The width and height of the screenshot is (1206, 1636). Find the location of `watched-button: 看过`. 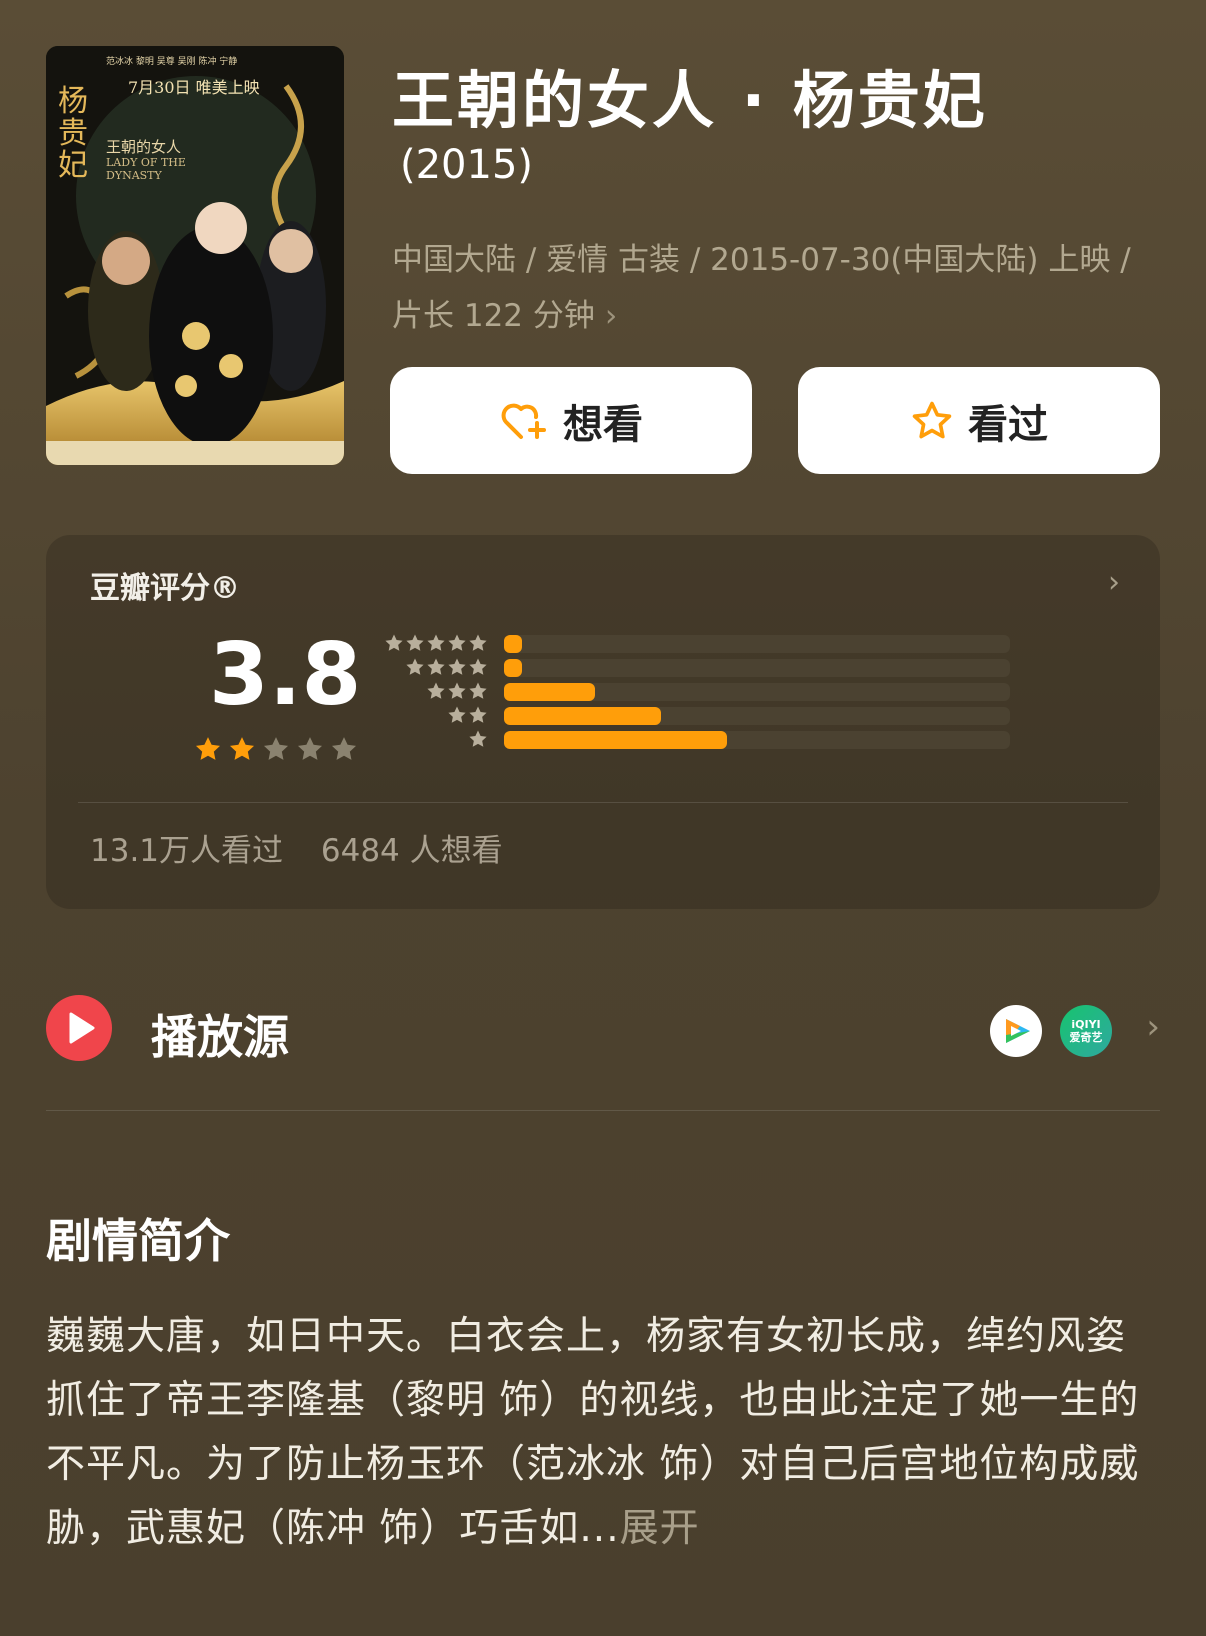

watched-button: 看过 is located at coordinates (979, 420).